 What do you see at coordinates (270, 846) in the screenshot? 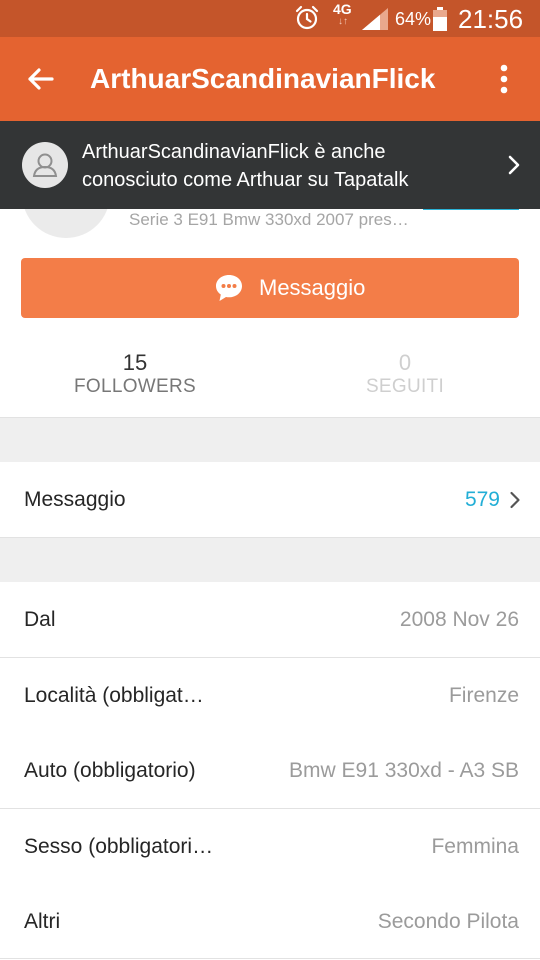
I see `detail-row: Sesso (obbligatori… Femmina` at bounding box center [270, 846].